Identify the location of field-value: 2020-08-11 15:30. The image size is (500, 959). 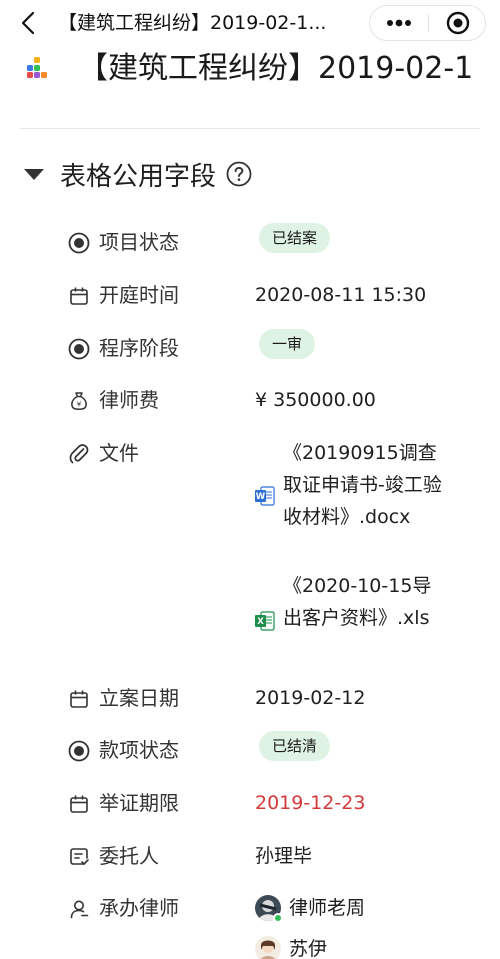
(341, 295).